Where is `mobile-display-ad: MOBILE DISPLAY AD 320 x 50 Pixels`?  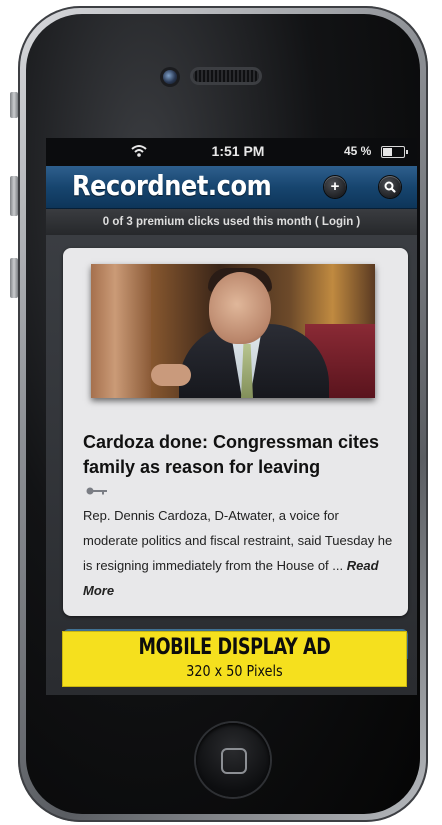 mobile-display-ad: MOBILE DISPLAY AD 320 x 50 Pixels is located at coordinates (234, 659).